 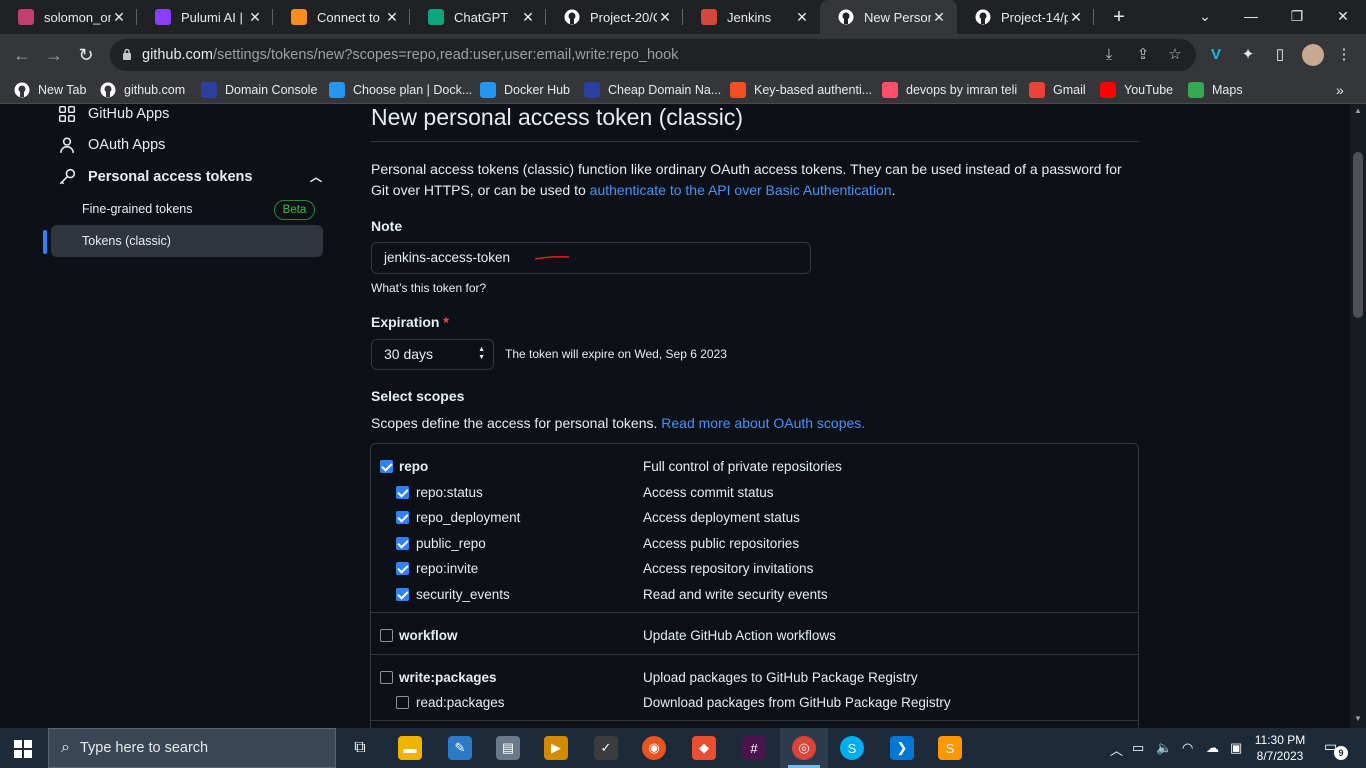 I want to click on side-panel-icon: ▯, so click(x=1280, y=55).